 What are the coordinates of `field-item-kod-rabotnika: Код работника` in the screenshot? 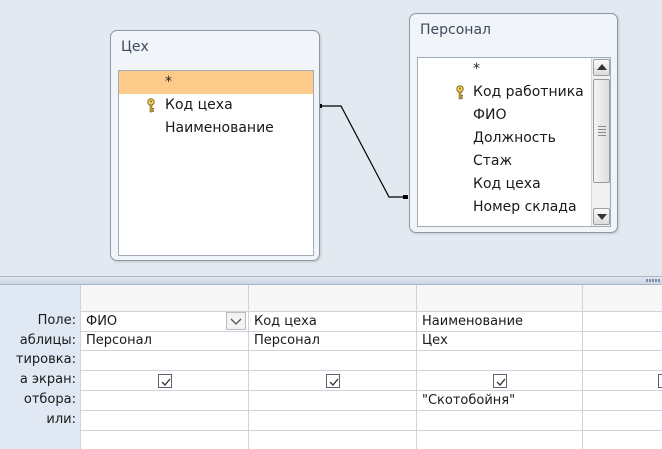 It's located at (514, 92).